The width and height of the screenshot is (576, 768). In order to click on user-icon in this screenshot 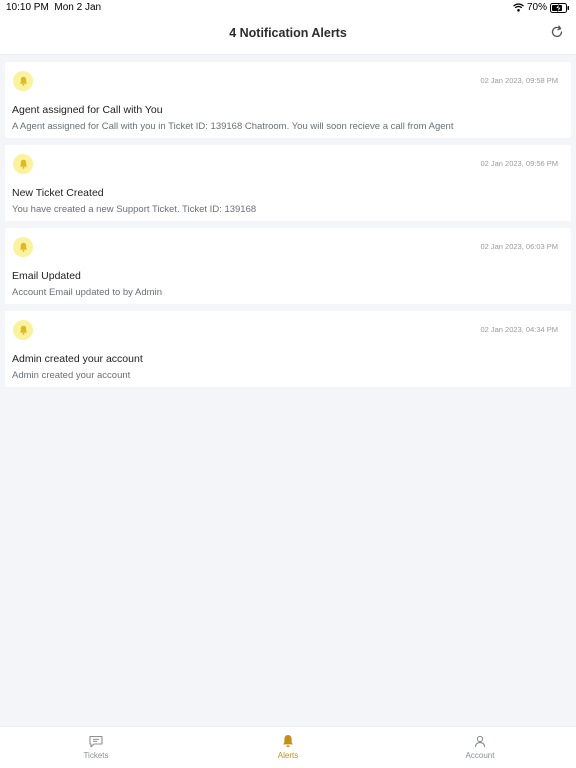, I will do `click(480, 741)`.